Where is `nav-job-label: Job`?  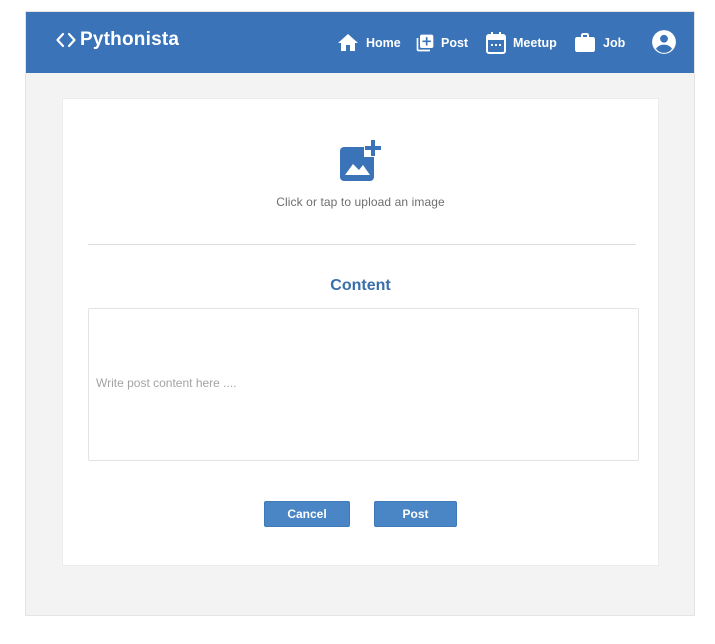
nav-job-label: Job is located at coordinates (614, 43).